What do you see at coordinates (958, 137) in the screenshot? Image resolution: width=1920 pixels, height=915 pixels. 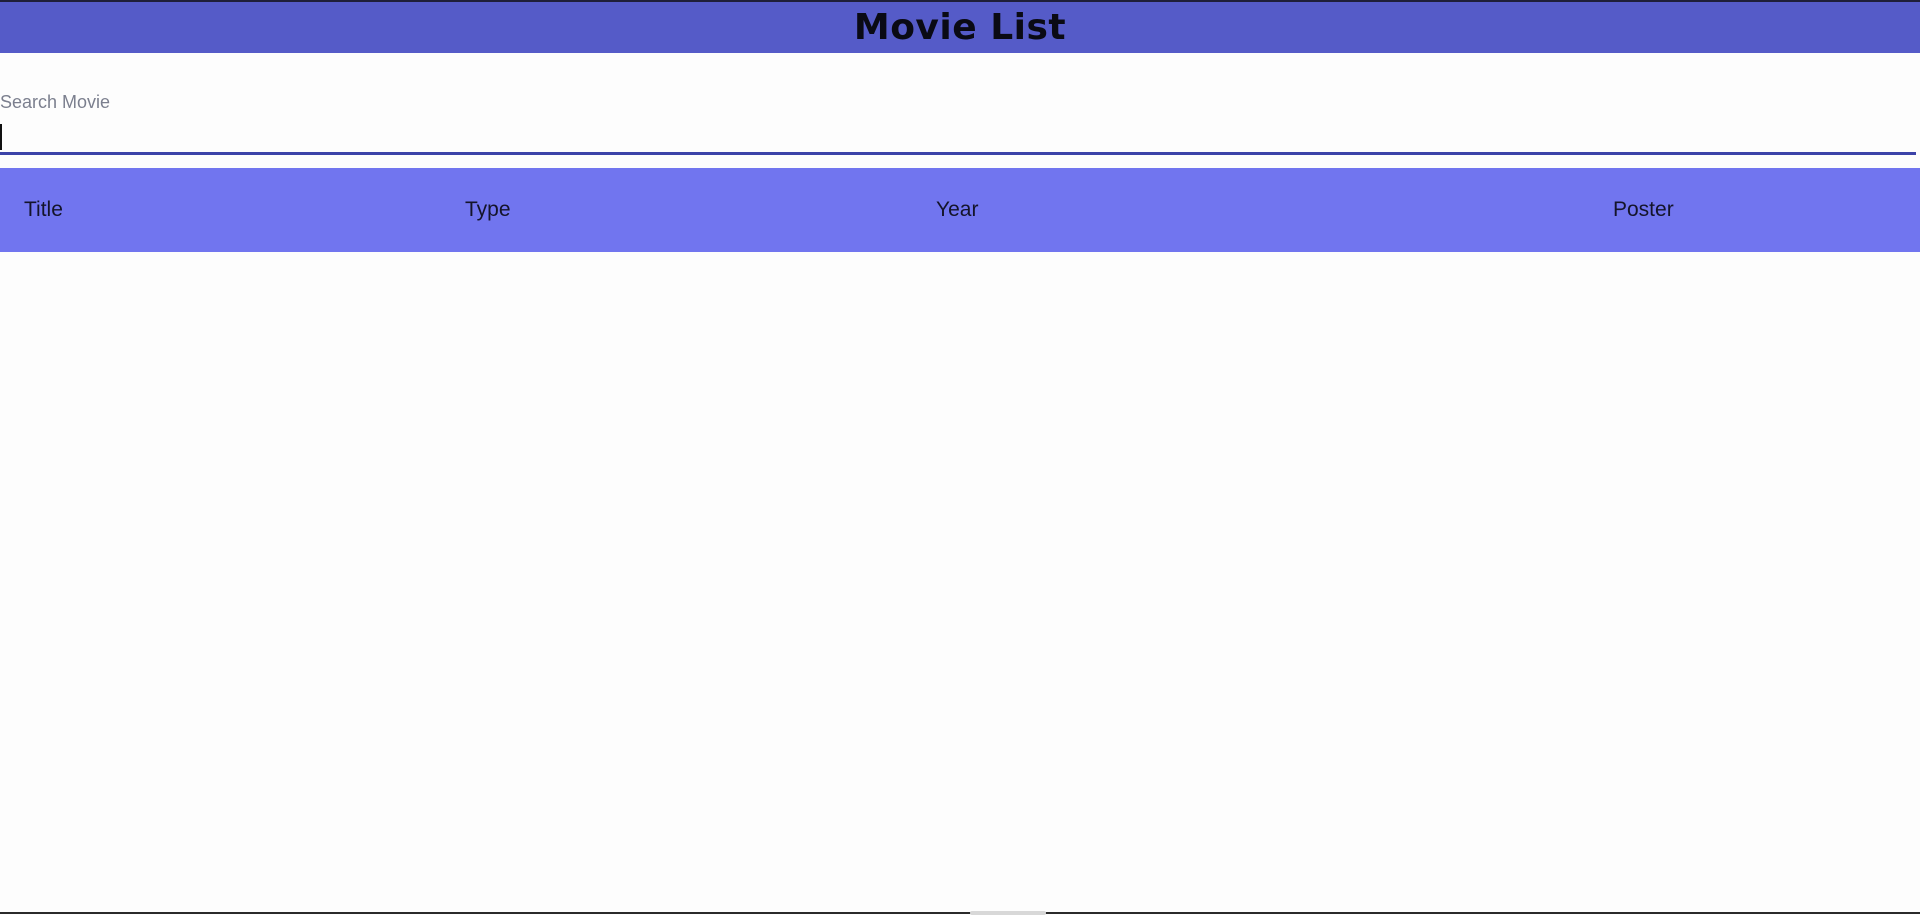 I see `search-input` at bounding box center [958, 137].